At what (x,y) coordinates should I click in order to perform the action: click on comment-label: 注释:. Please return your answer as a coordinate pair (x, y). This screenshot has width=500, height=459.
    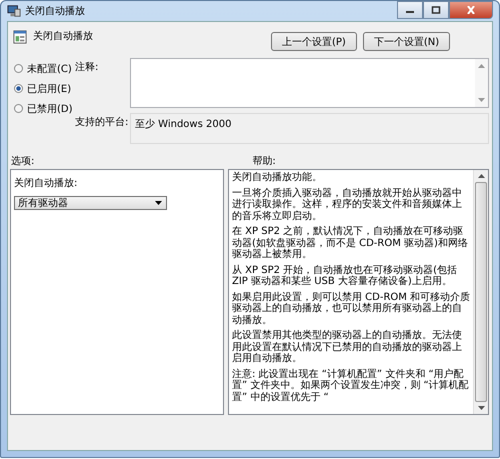
    Looking at the image, I should click on (87, 67).